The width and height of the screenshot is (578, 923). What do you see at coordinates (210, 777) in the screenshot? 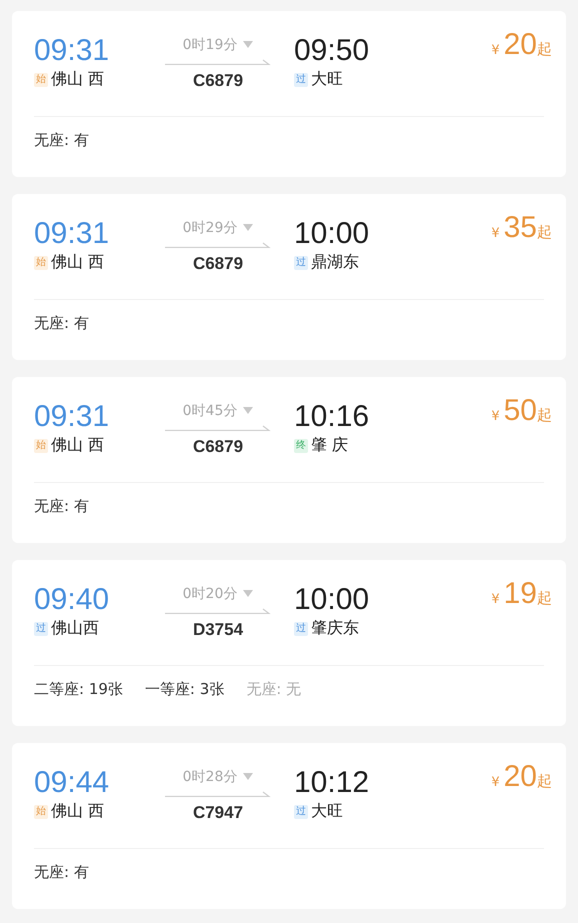
I see `duration: 0时28分` at bounding box center [210, 777].